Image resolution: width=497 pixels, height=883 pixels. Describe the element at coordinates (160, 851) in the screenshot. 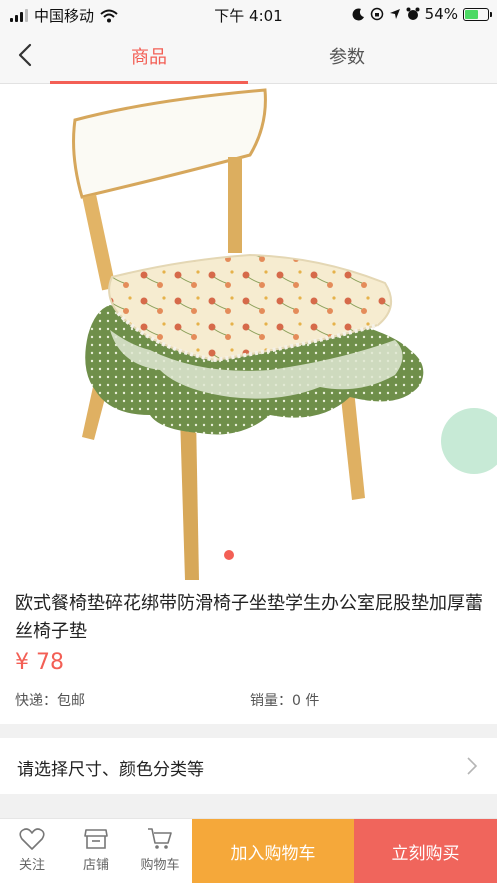

I see `cart-button: 购物车` at that location.